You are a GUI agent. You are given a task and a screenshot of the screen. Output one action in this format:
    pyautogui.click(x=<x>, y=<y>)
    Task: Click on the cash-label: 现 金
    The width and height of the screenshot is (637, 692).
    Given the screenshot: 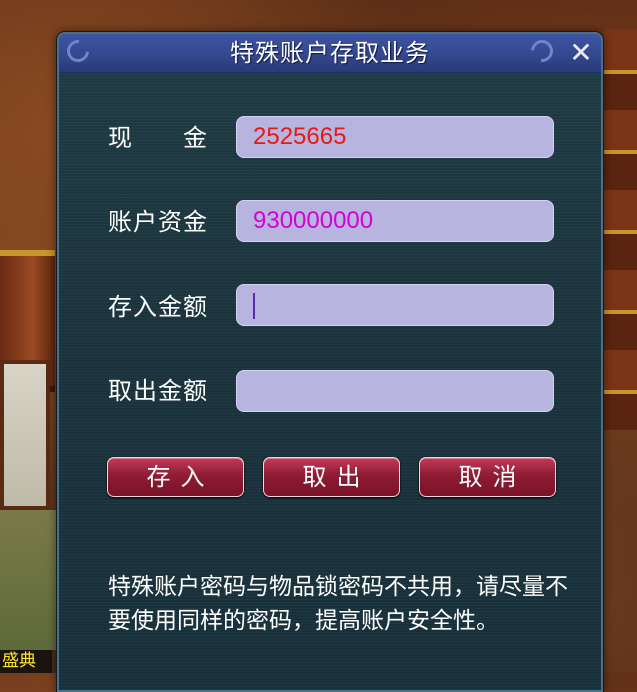 What is the action you would take?
    pyautogui.click(x=158, y=138)
    